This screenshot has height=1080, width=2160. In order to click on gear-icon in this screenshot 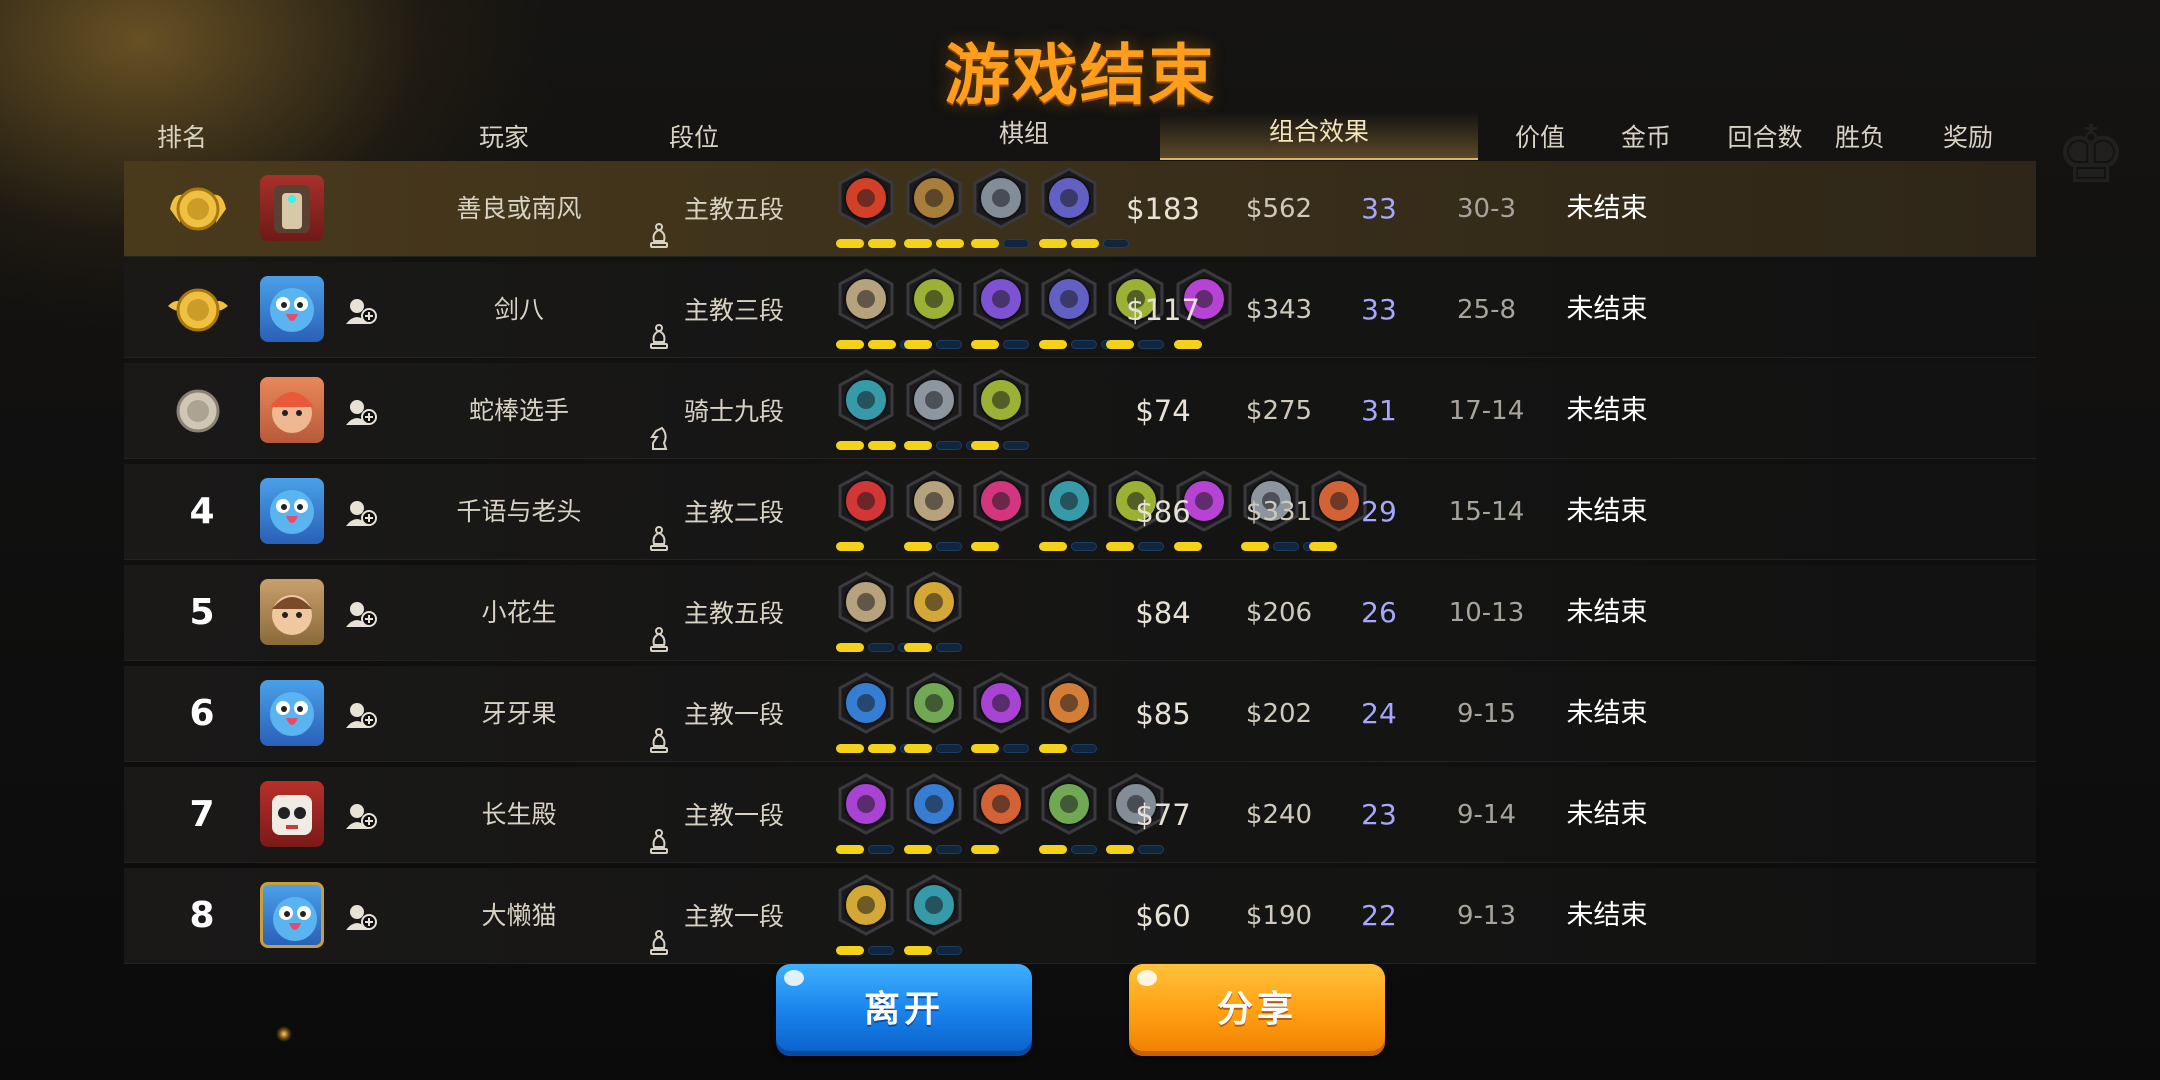, I will do `click(934, 199)`.